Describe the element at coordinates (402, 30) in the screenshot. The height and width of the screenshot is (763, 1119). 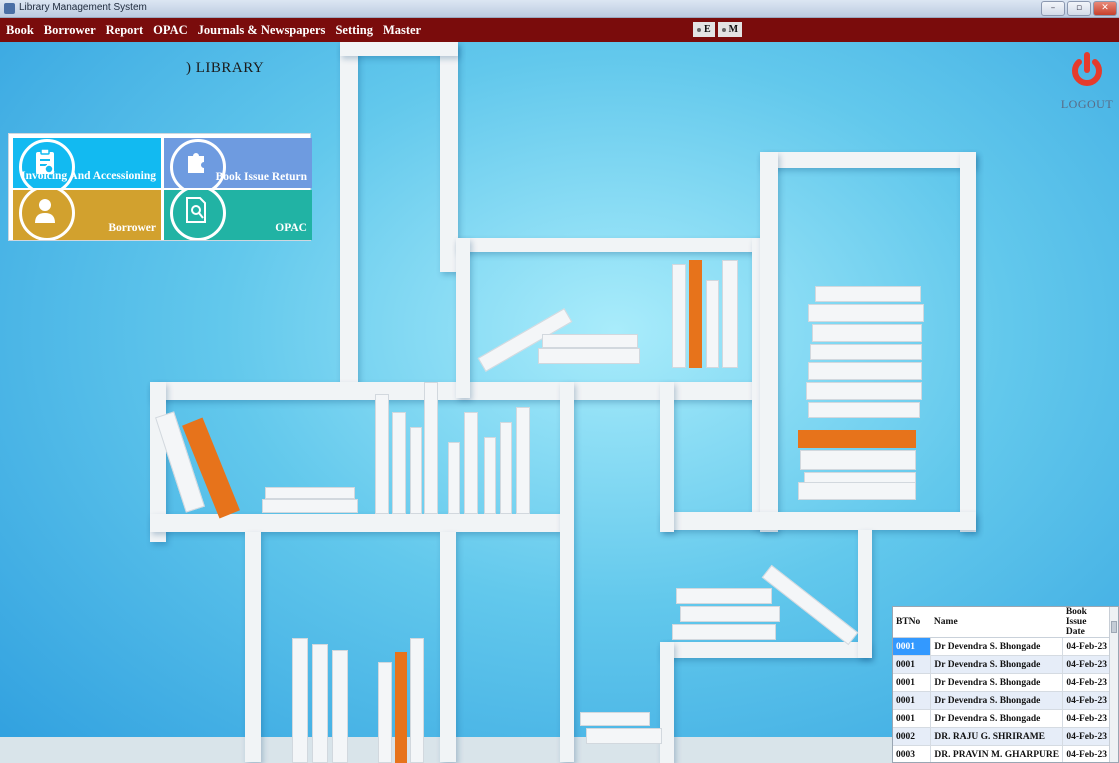
I see `menu-master: Master` at that location.